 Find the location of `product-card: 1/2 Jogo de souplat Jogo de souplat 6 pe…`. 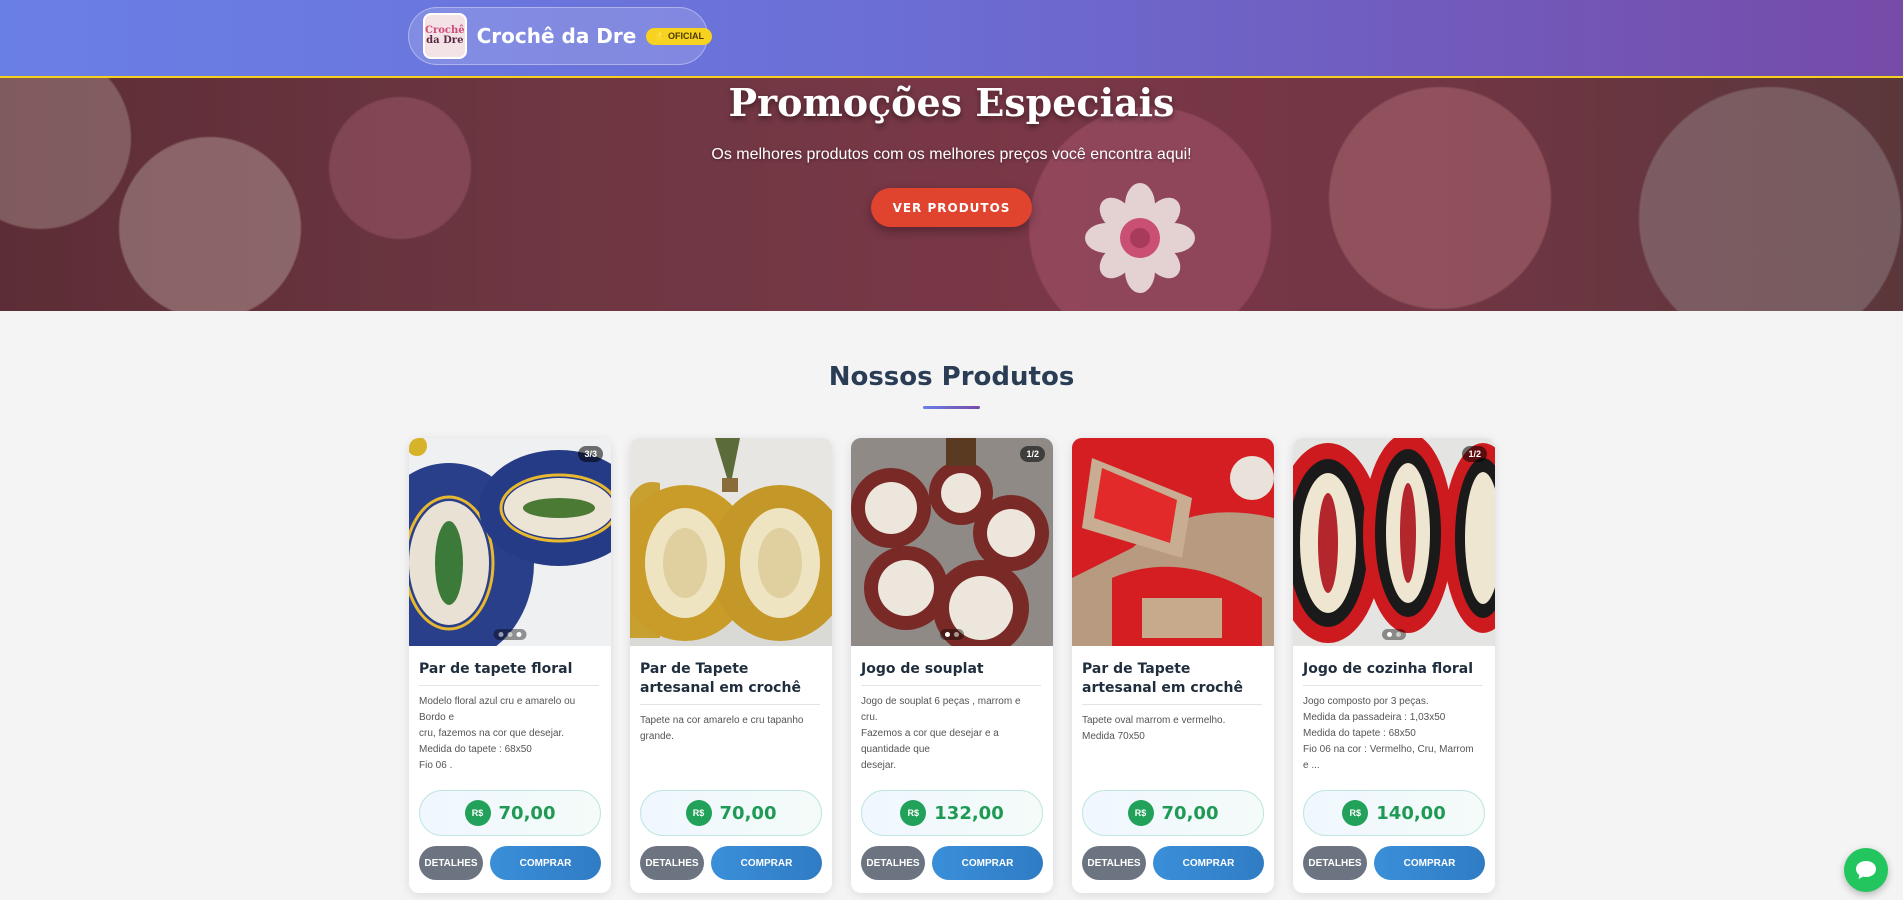

product-card: 1/2 Jogo de souplat Jogo de souplat 6 pe… is located at coordinates (952, 665).